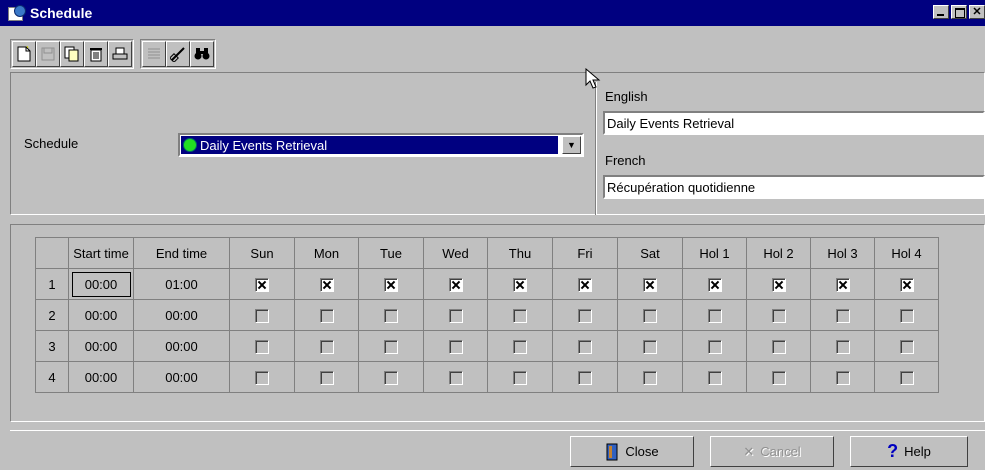 This screenshot has width=985, height=470. Describe the element at coordinates (632, 451) in the screenshot. I see `close-button: Close` at that location.